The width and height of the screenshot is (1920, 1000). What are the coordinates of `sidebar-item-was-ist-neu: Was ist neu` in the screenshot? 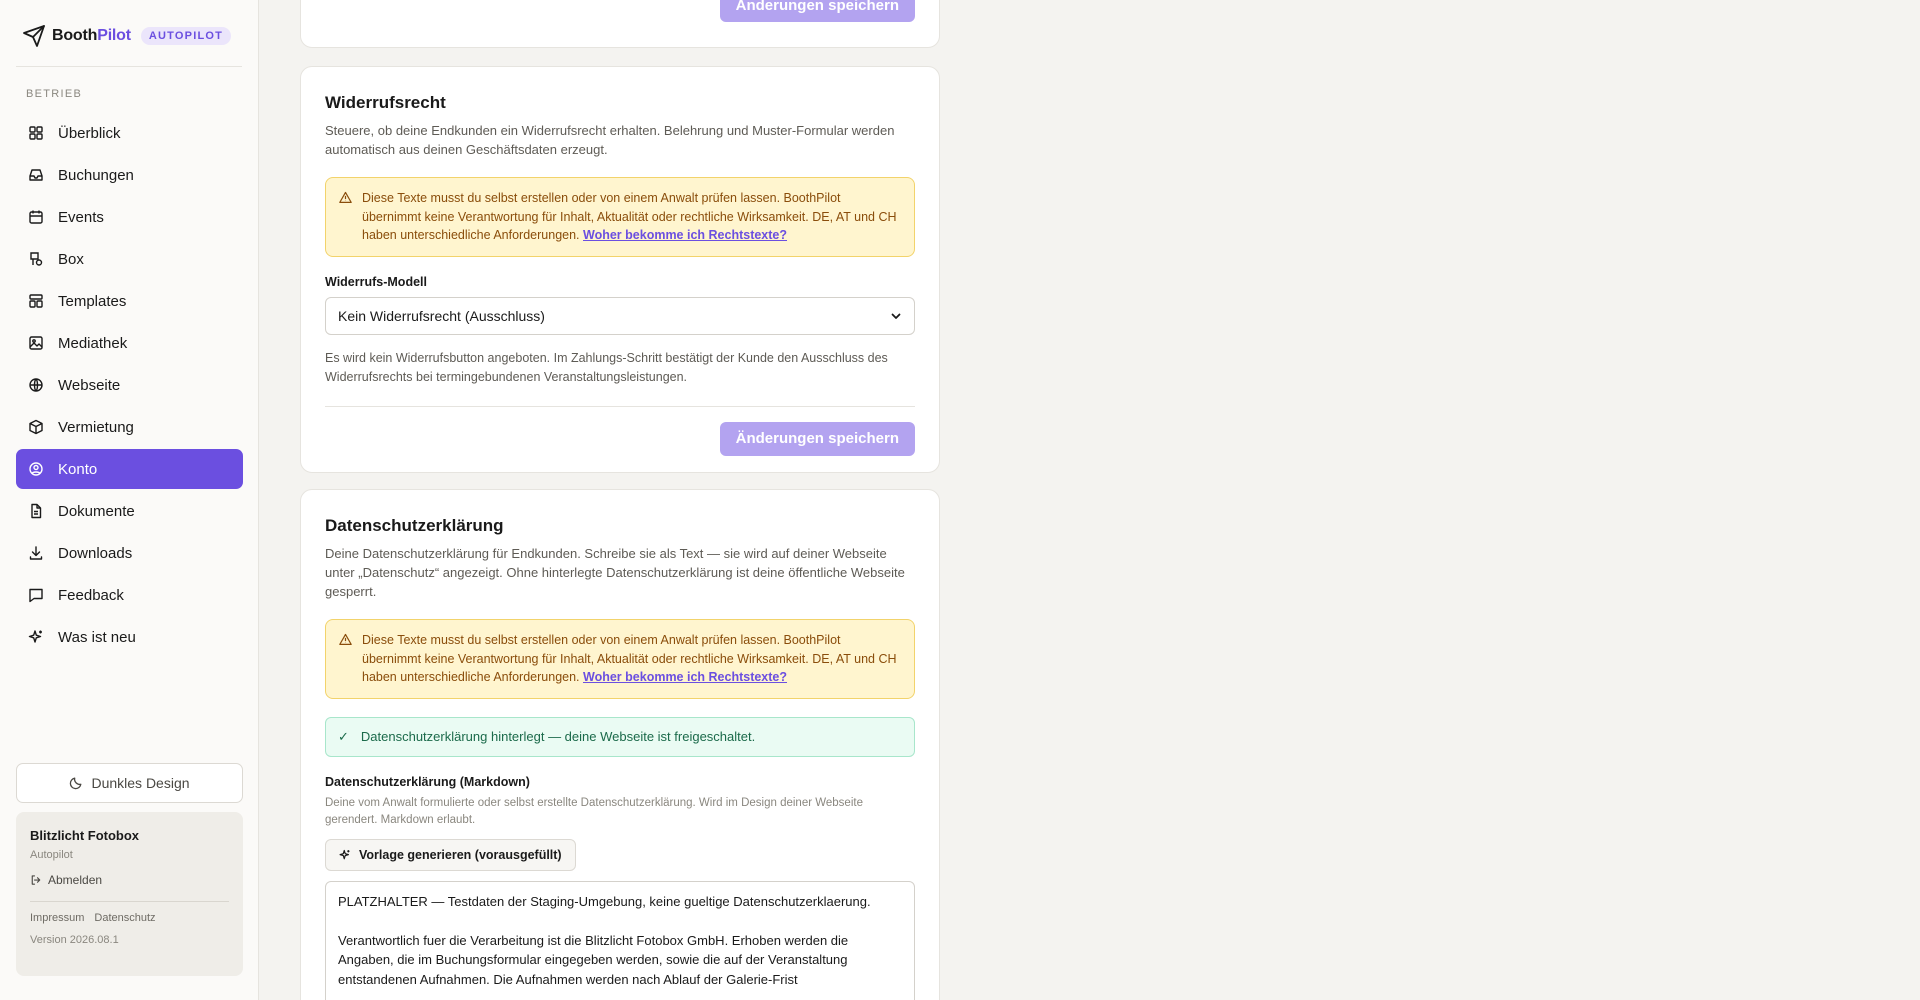 It's located at (129, 637).